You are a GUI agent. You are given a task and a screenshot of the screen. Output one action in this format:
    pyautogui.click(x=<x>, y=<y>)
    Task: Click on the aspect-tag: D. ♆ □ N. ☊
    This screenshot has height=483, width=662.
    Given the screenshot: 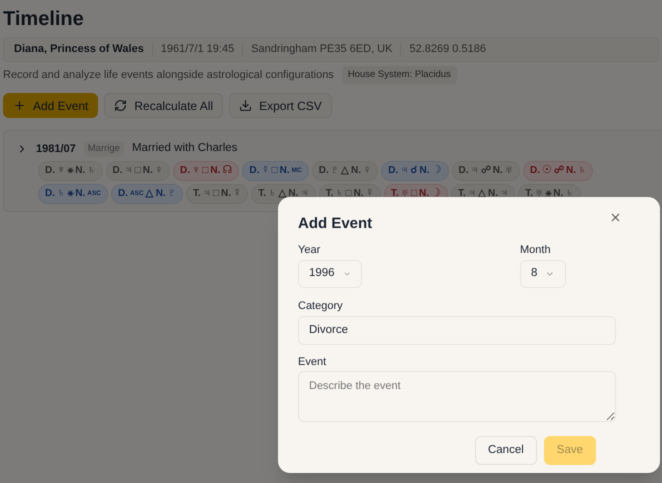 What is the action you would take?
    pyautogui.click(x=206, y=170)
    